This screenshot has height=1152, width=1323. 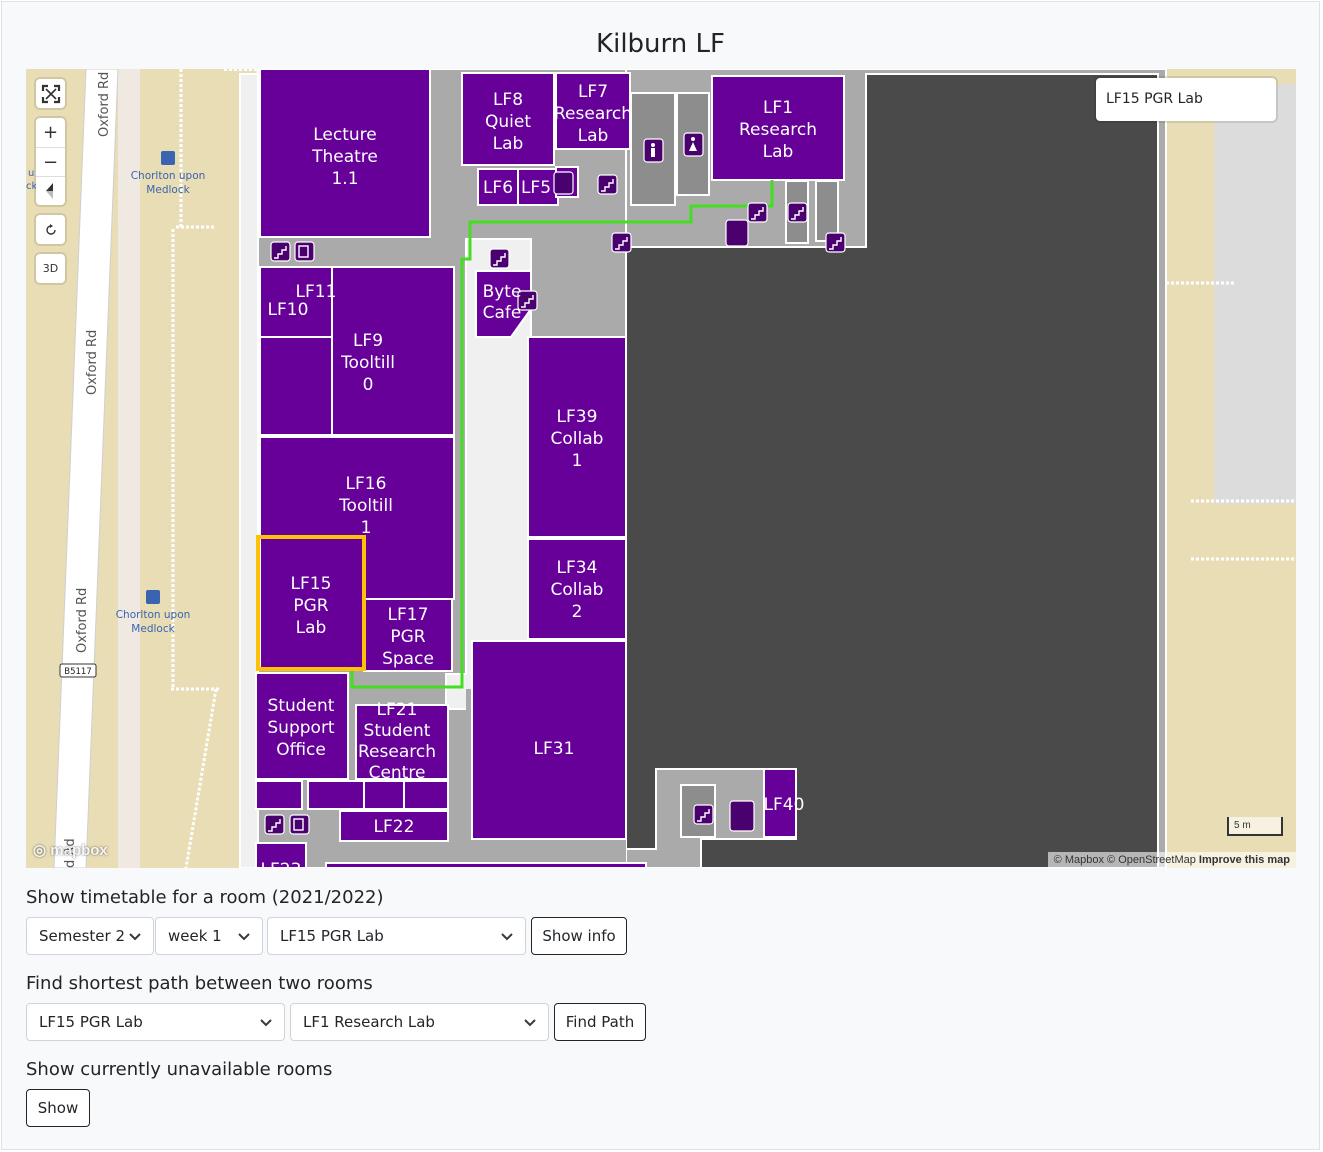 What do you see at coordinates (205, 897) in the screenshot?
I see `timetable-heading: Show timetable for a room (2021/2022)` at bounding box center [205, 897].